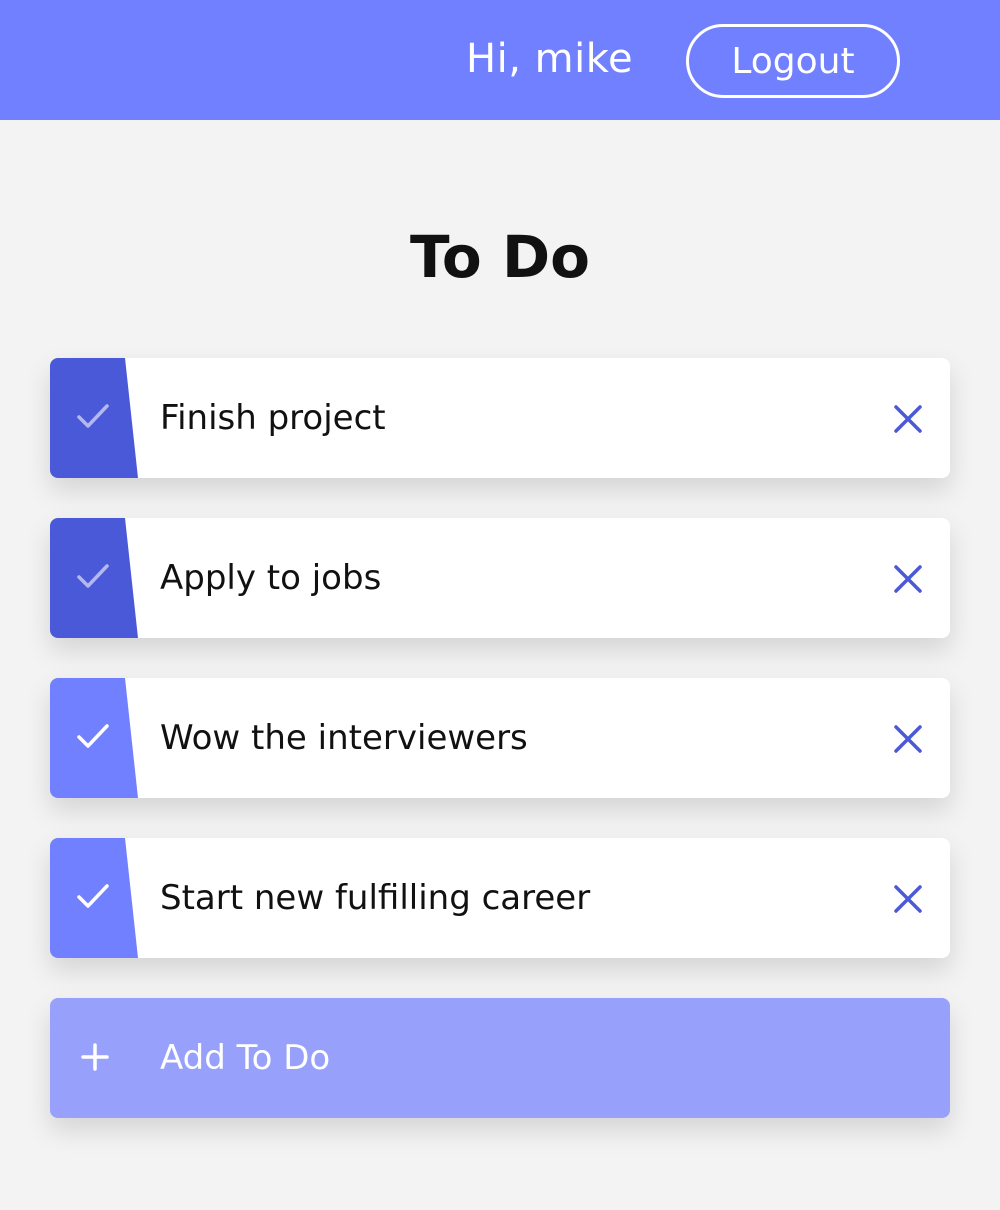 This screenshot has height=1210, width=1000. Describe the element at coordinates (273, 418) in the screenshot. I see `todo-text: Finish project` at that location.